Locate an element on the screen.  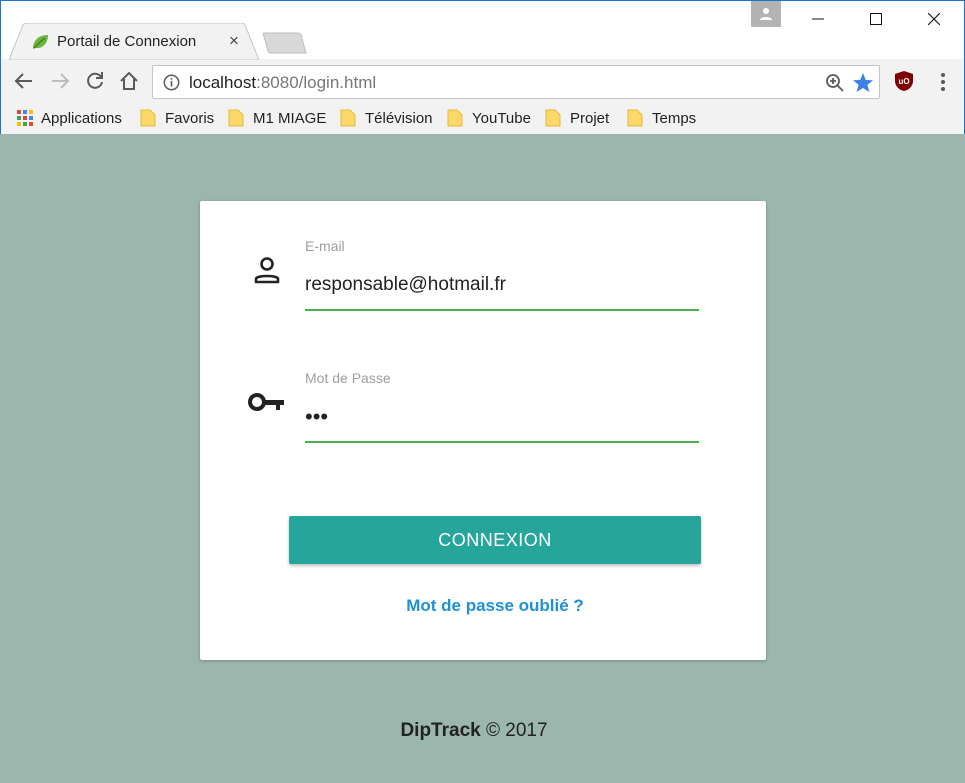
url-path: :8080/login.html is located at coordinates (316, 82).